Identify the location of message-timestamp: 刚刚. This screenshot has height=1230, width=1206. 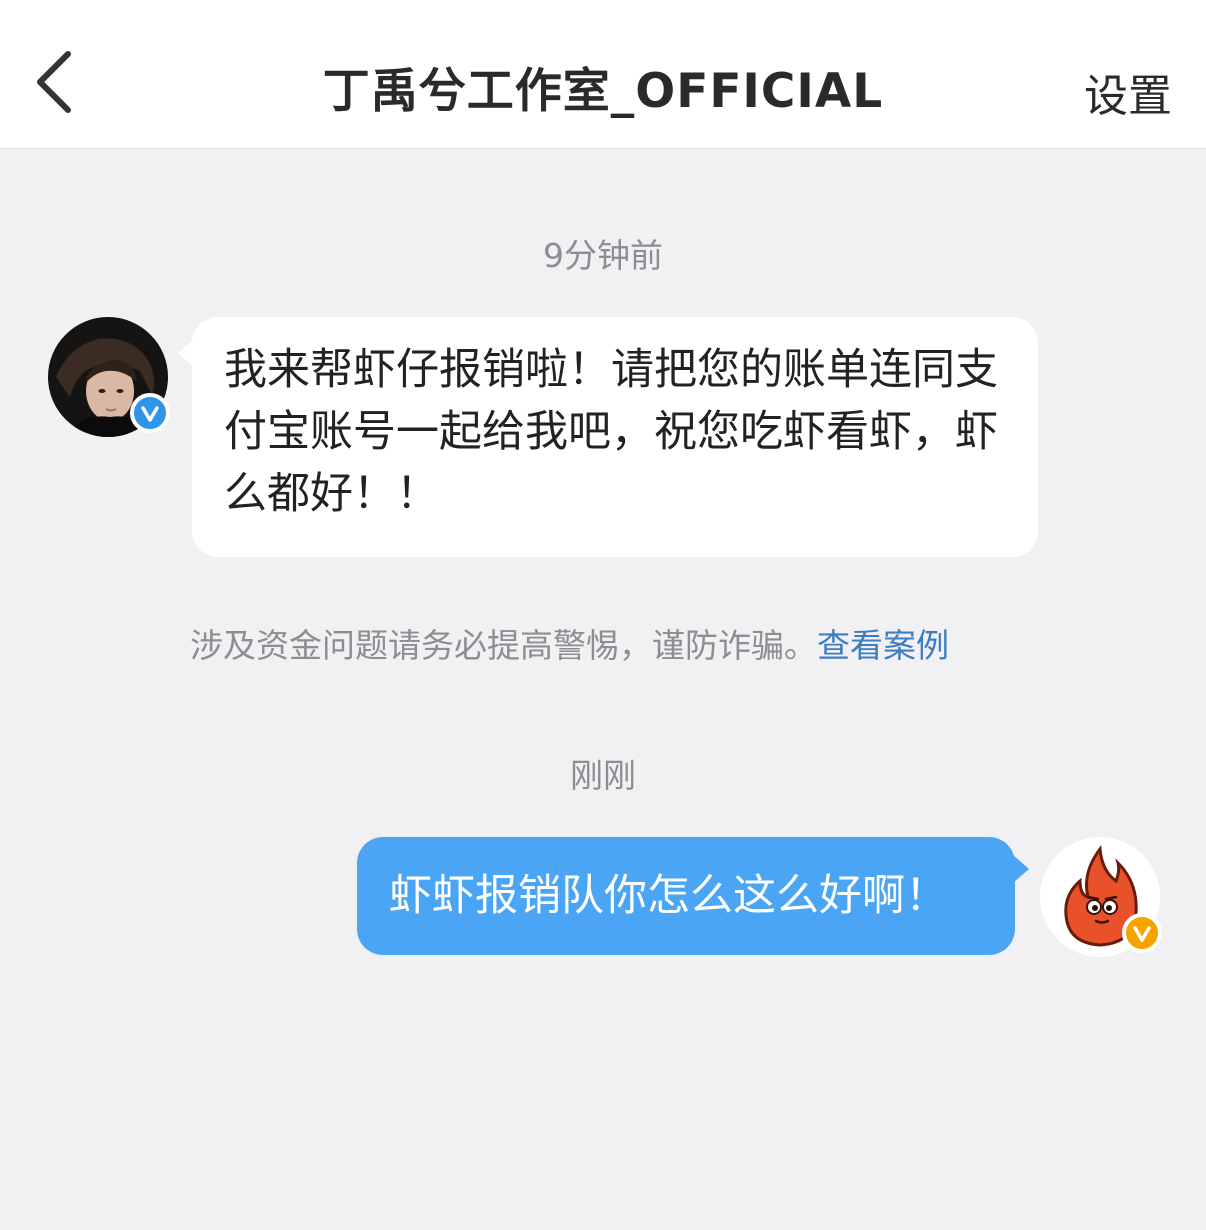
(603, 775).